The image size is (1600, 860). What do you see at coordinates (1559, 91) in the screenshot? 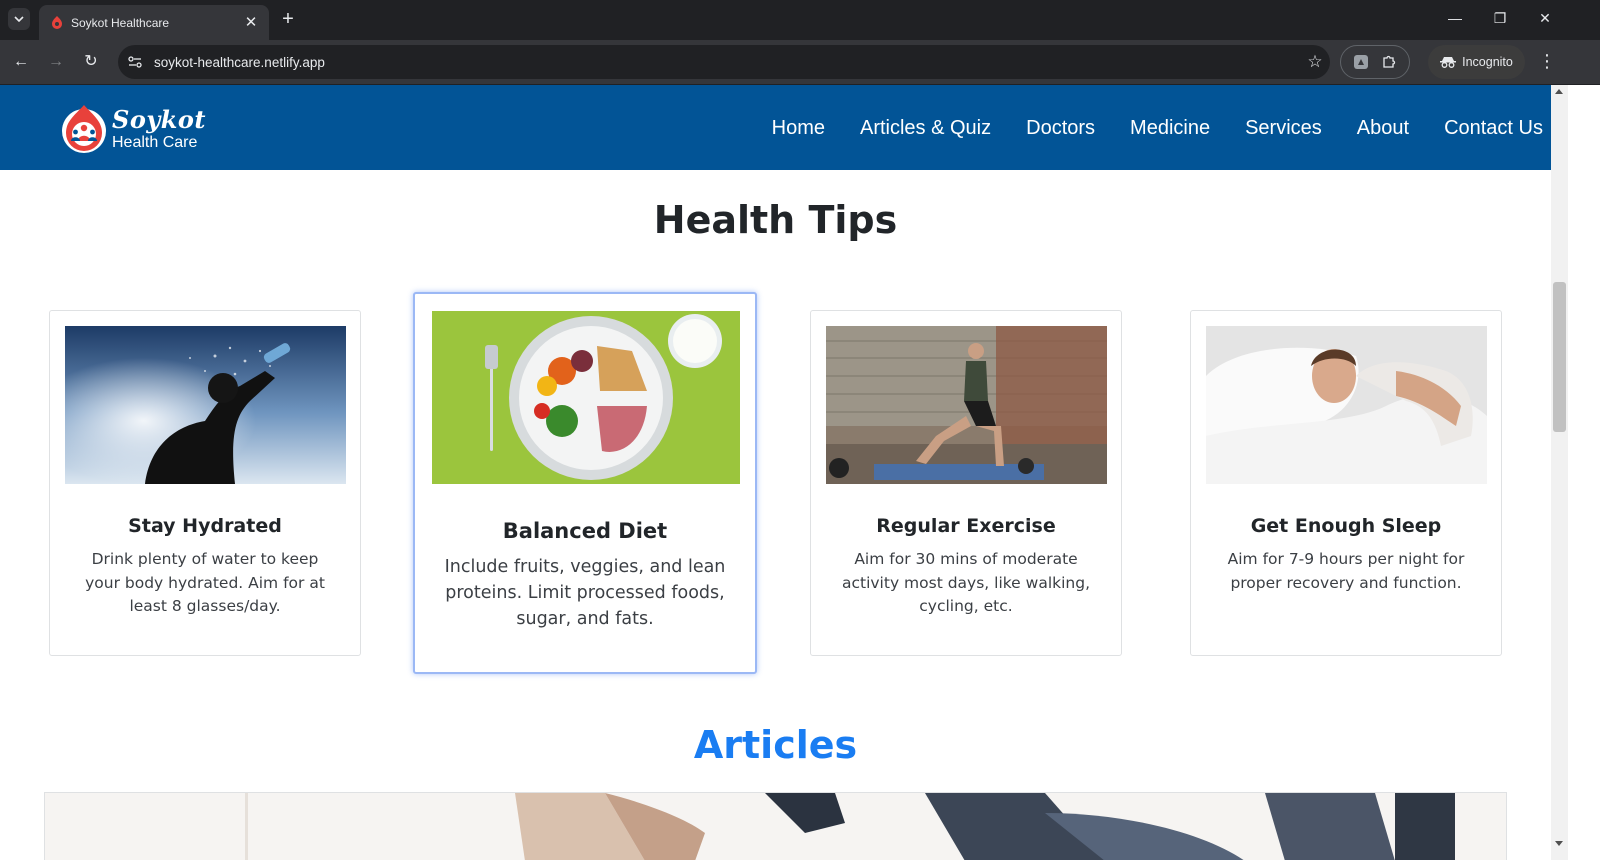
I see `scroll-up-arrow-icon` at bounding box center [1559, 91].